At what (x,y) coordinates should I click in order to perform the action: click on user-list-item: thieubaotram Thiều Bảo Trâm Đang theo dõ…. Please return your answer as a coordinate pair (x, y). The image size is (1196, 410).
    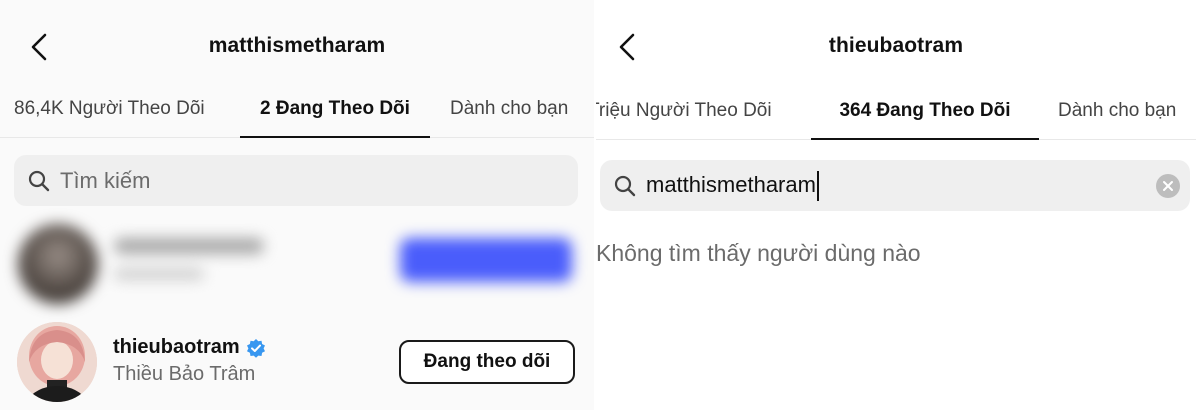
    Looking at the image, I should click on (299, 362).